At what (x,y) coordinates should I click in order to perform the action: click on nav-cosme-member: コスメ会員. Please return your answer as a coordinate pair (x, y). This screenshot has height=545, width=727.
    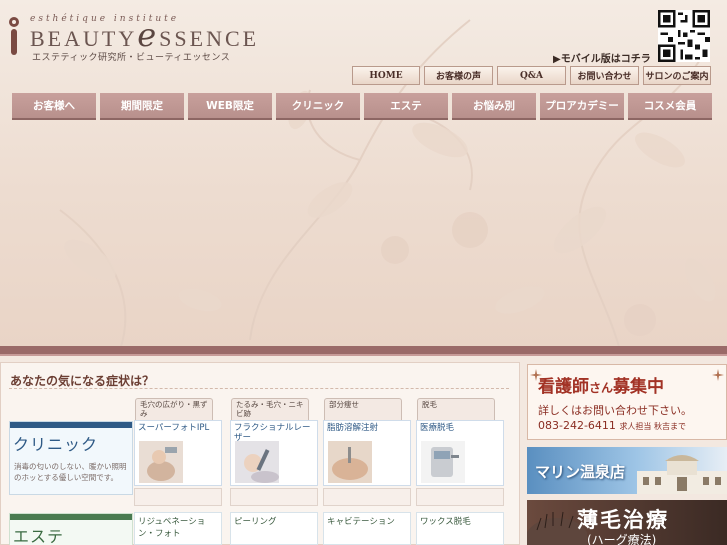
    Looking at the image, I should click on (670, 106).